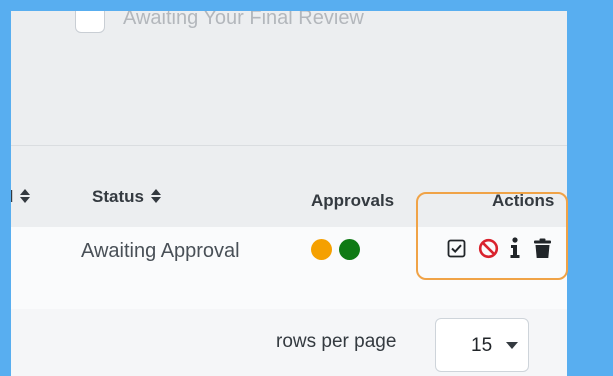 The image size is (613, 376). Describe the element at coordinates (349, 249) in the screenshot. I see `approval-approved-indicator` at that location.